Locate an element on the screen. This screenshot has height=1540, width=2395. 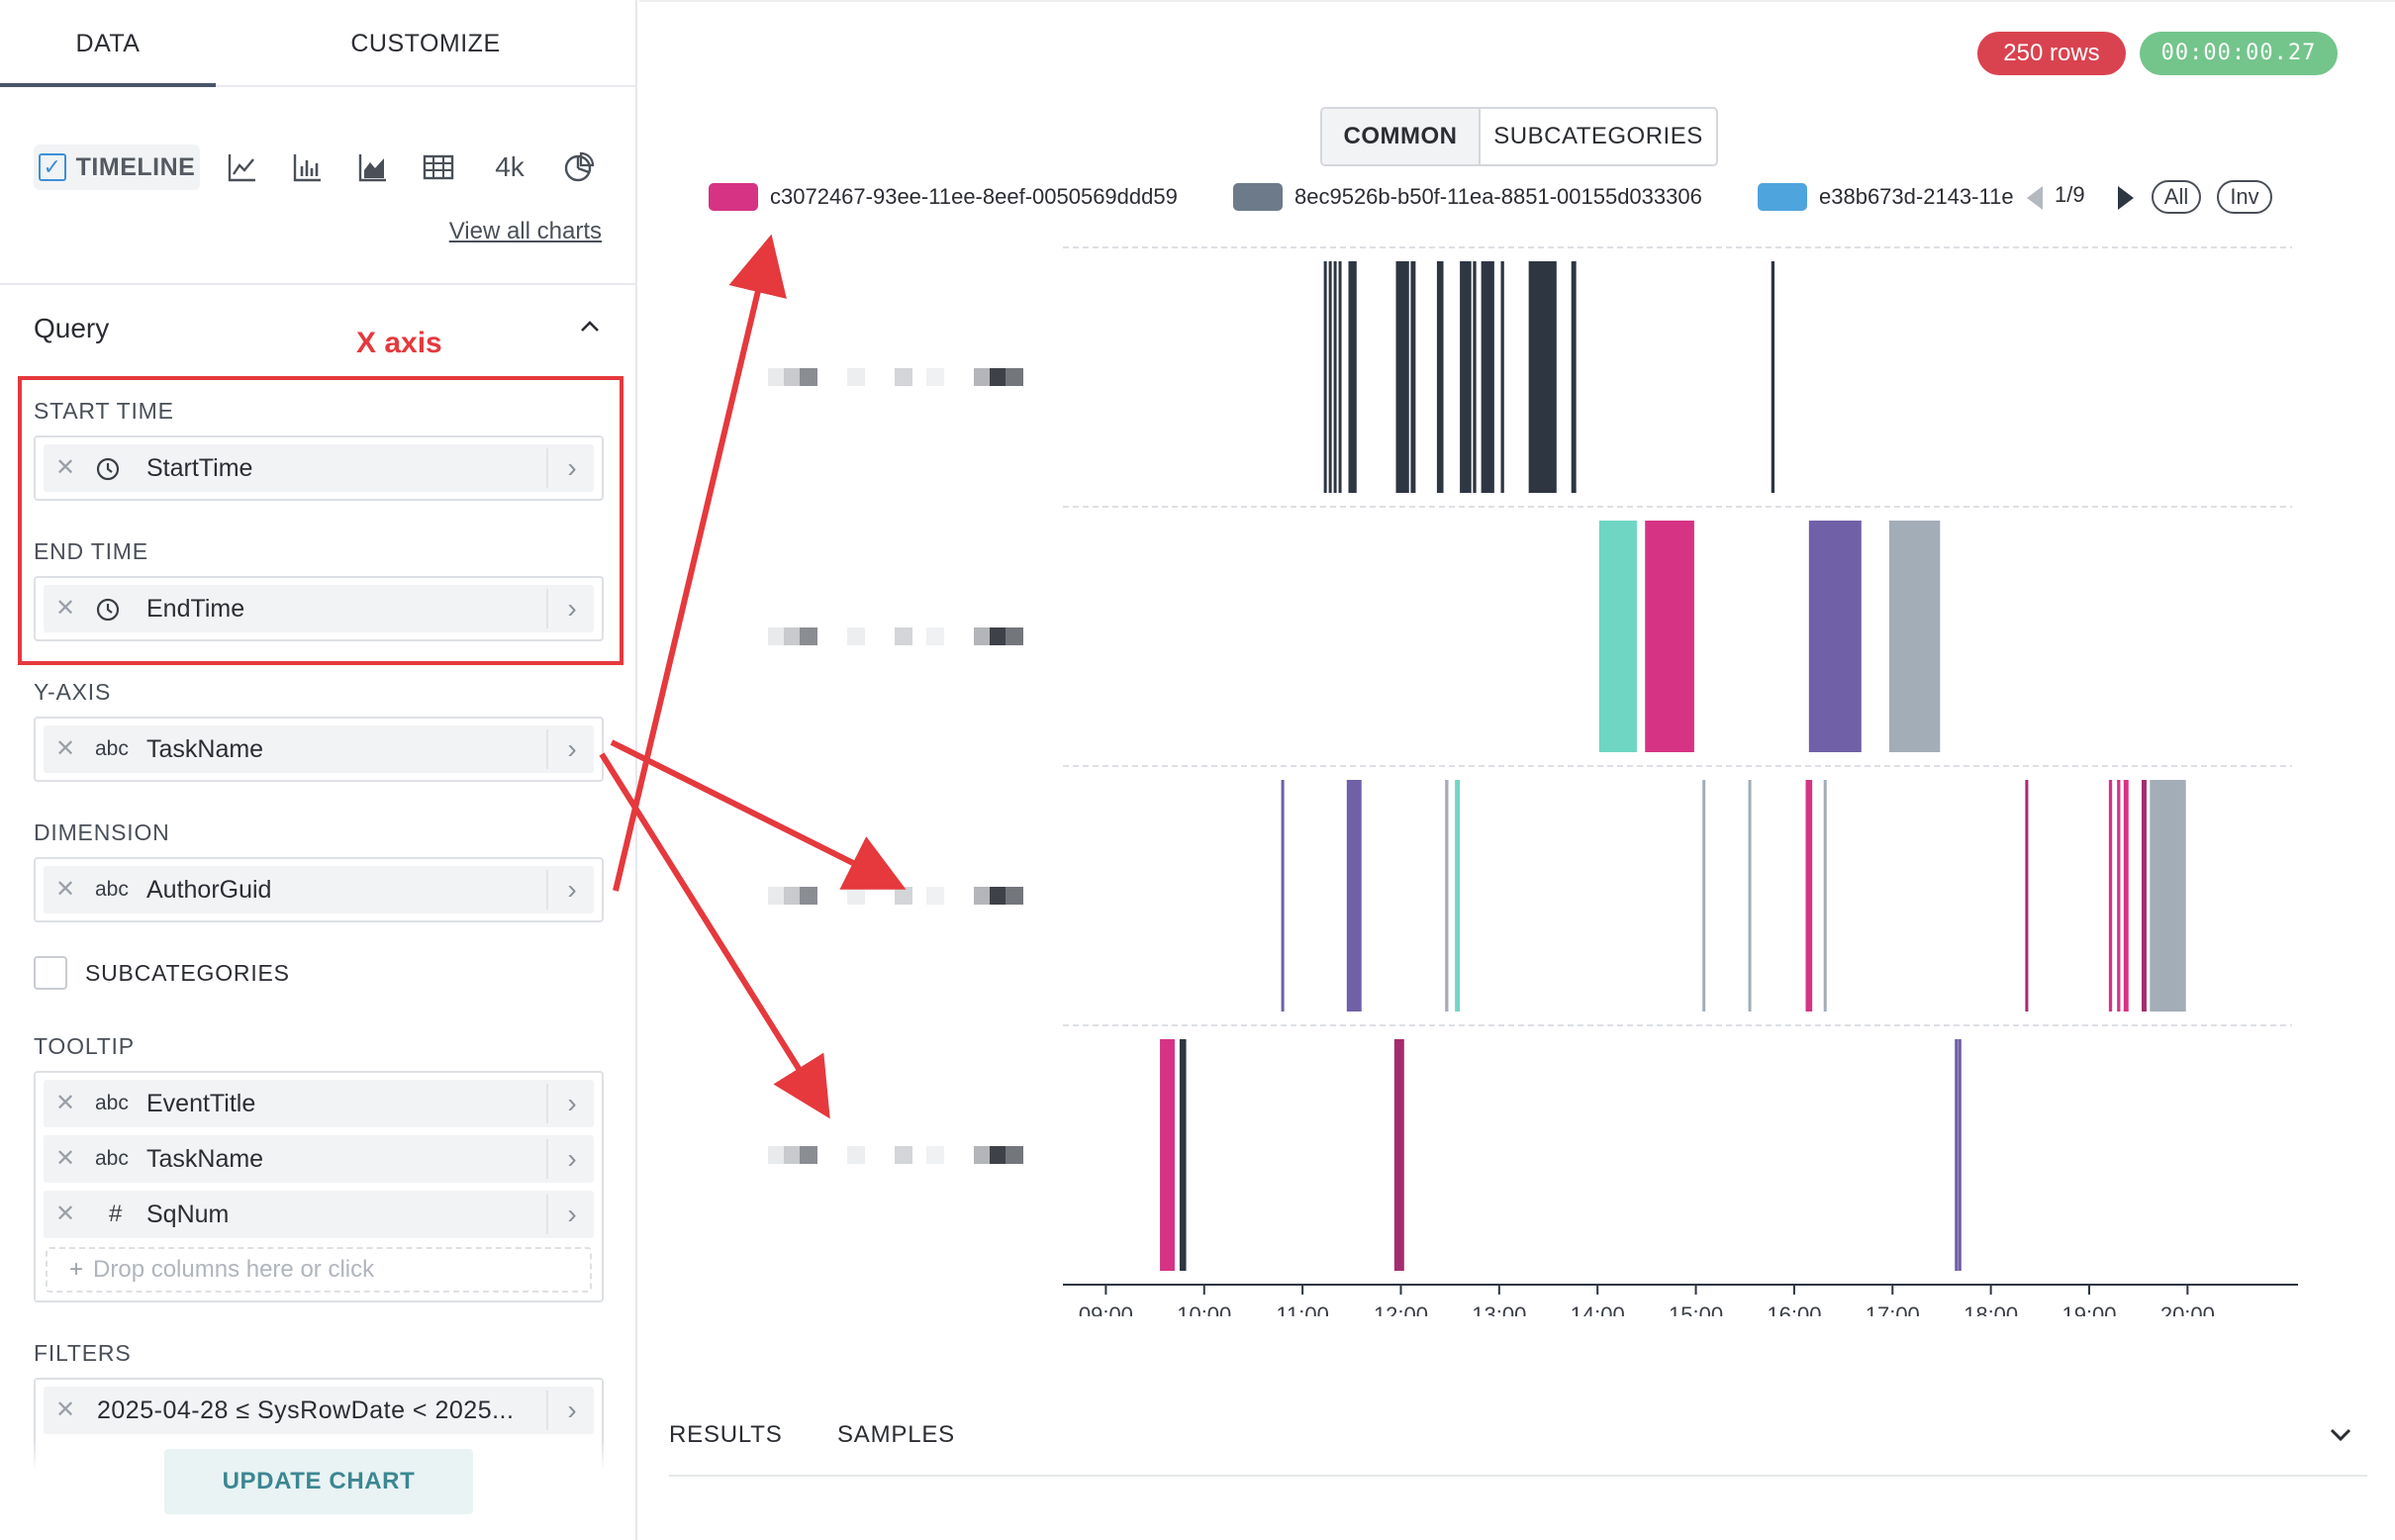
tab-results: RESULTS is located at coordinates (726, 1435).